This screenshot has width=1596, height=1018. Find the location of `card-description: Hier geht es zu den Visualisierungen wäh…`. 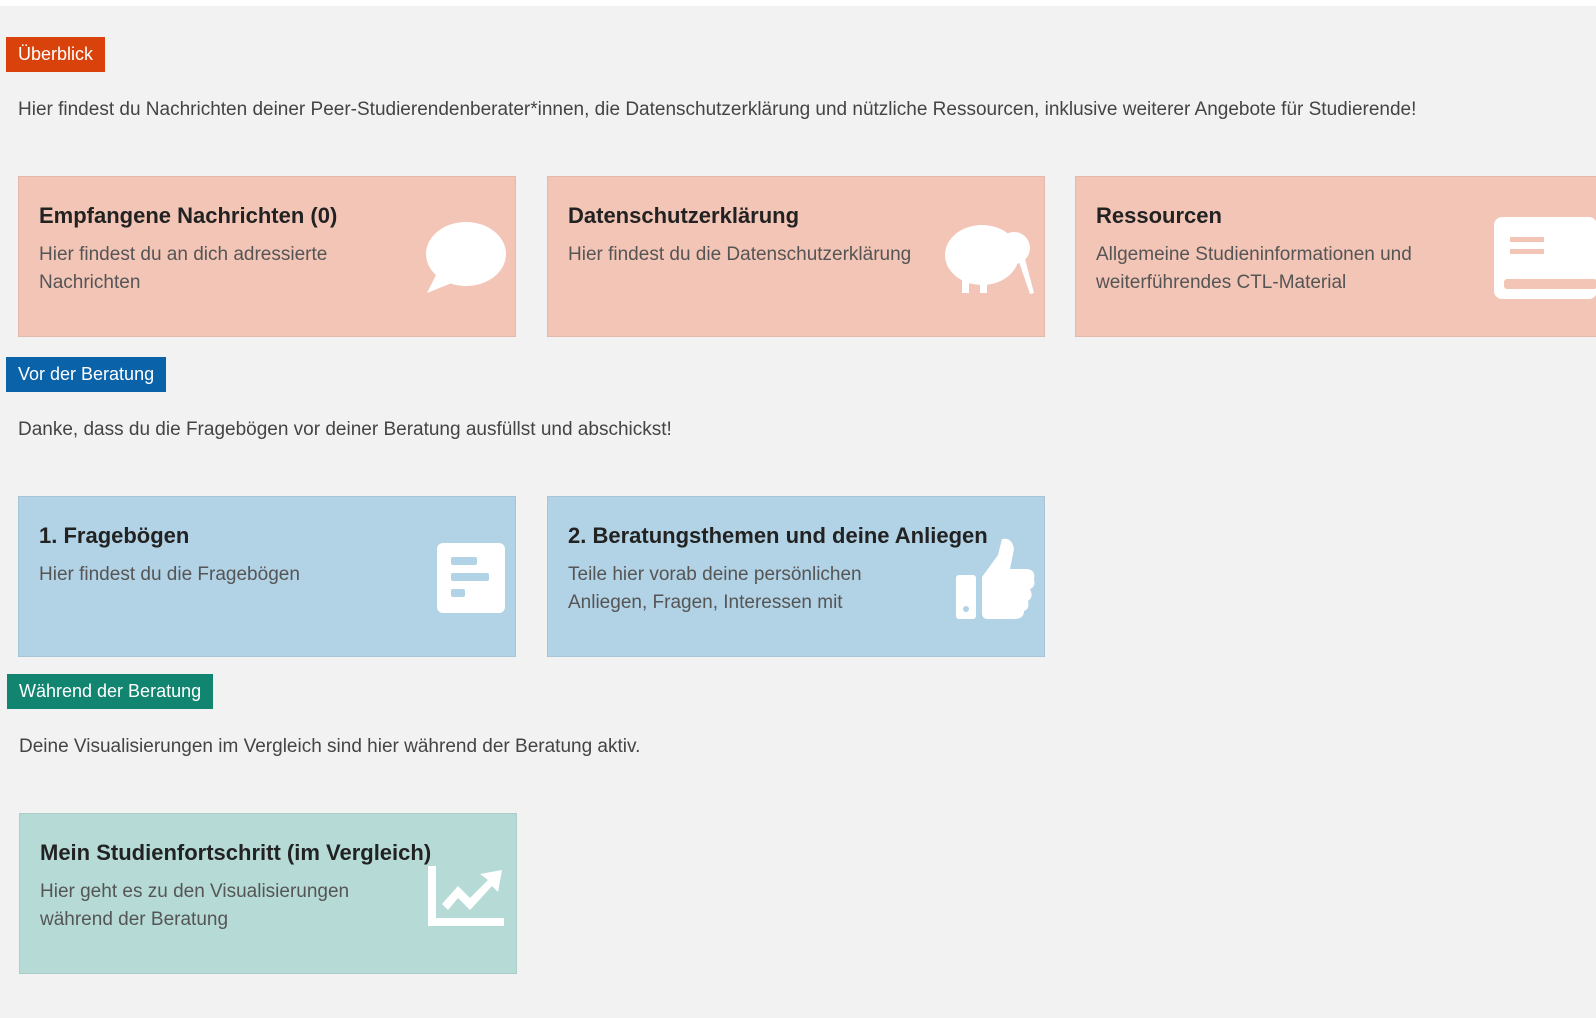

card-description: Hier geht es zu den Visualisierungen wäh… is located at coordinates (195, 905).